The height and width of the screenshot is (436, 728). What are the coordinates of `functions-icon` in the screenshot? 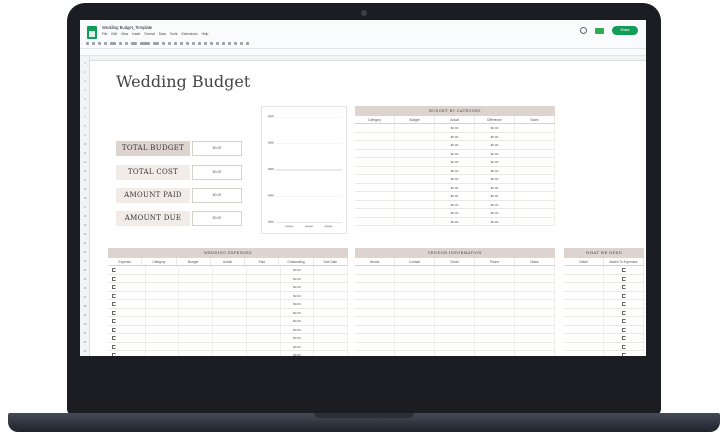 It's located at (247, 43).